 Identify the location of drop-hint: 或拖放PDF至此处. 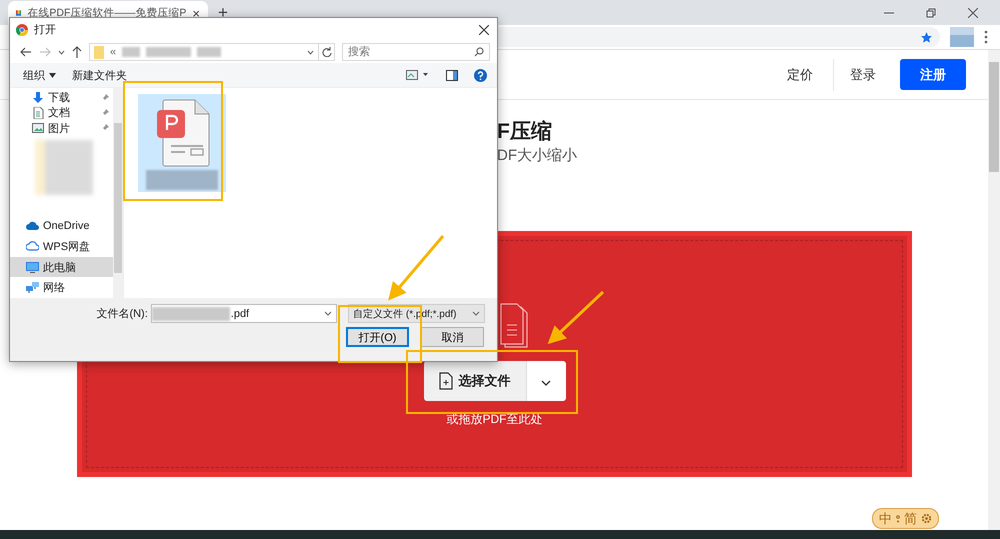
(494, 419).